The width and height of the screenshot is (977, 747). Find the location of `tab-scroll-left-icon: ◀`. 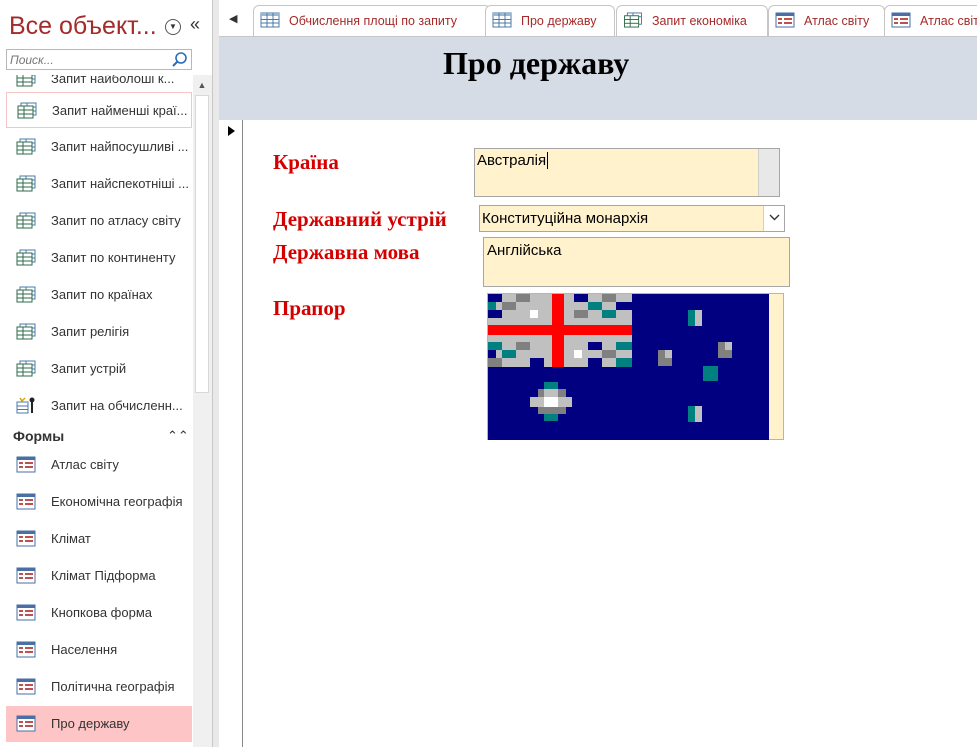

tab-scroll-left-icon: ◀ is located at coordinates (233, 18).